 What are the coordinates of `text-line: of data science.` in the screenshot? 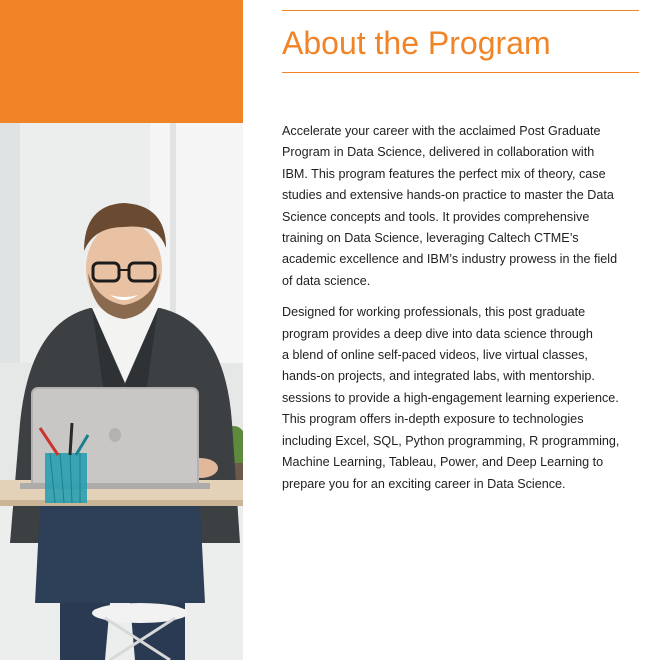 It's located at (326, 280).